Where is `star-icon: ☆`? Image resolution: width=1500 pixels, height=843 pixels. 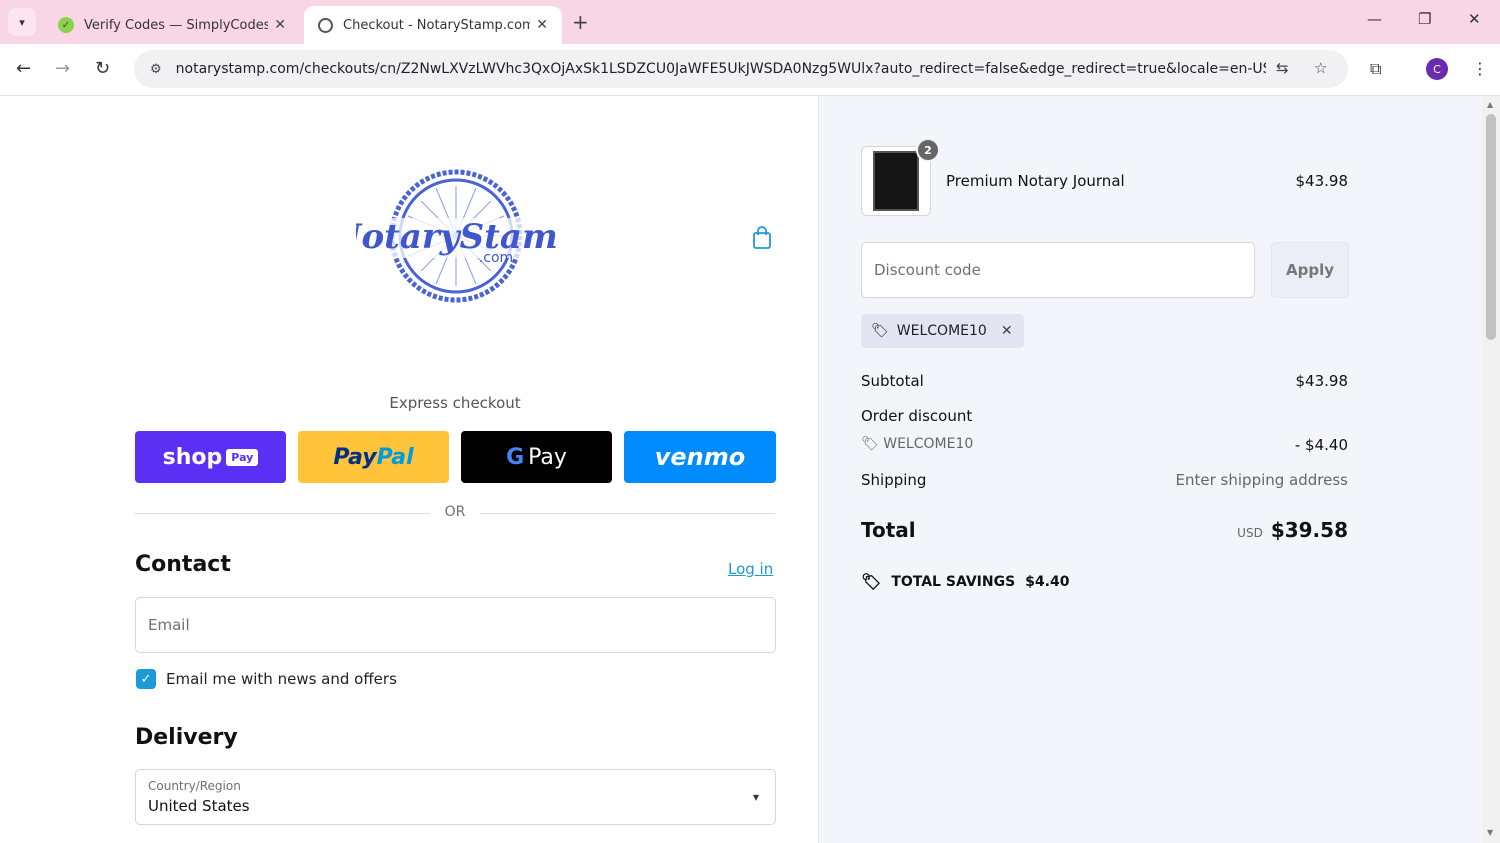
star-icon: ☆ is located at coordinates (1320, 68).